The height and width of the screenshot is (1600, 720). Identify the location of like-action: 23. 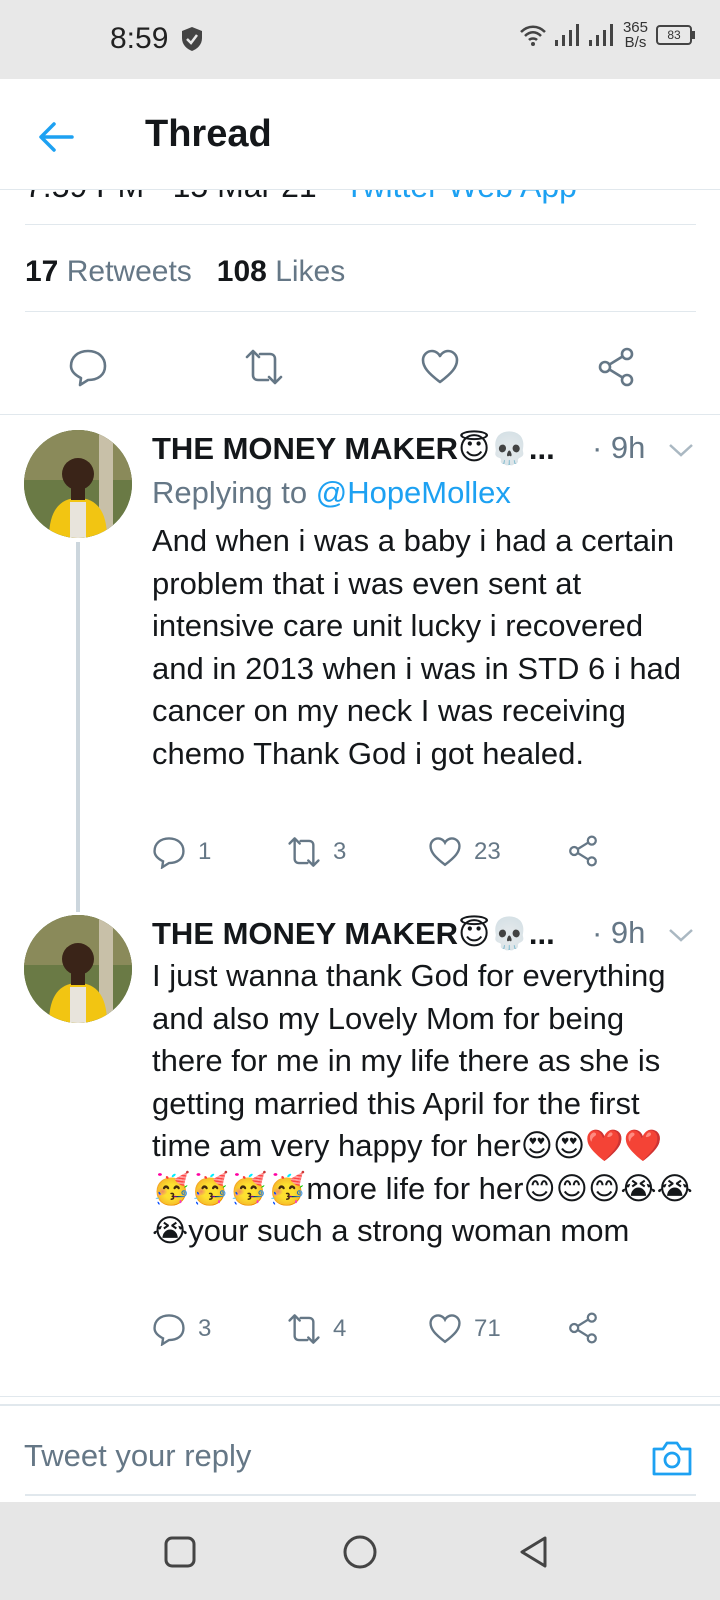
(464, 852).